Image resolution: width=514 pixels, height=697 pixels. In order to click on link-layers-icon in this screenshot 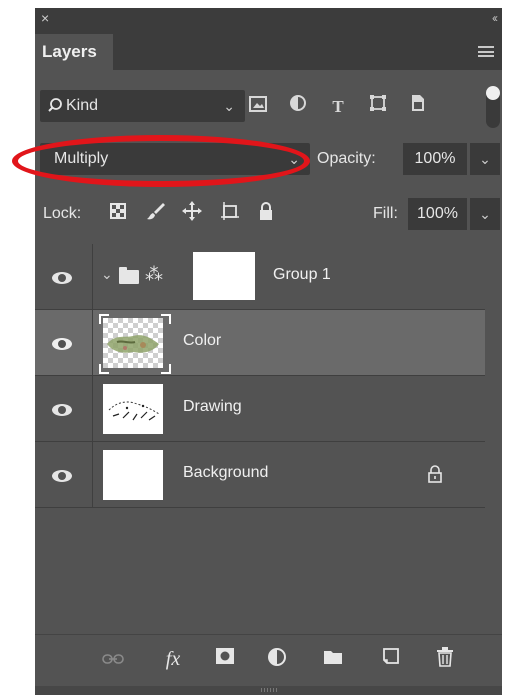, I will do `click(113, 659)`.